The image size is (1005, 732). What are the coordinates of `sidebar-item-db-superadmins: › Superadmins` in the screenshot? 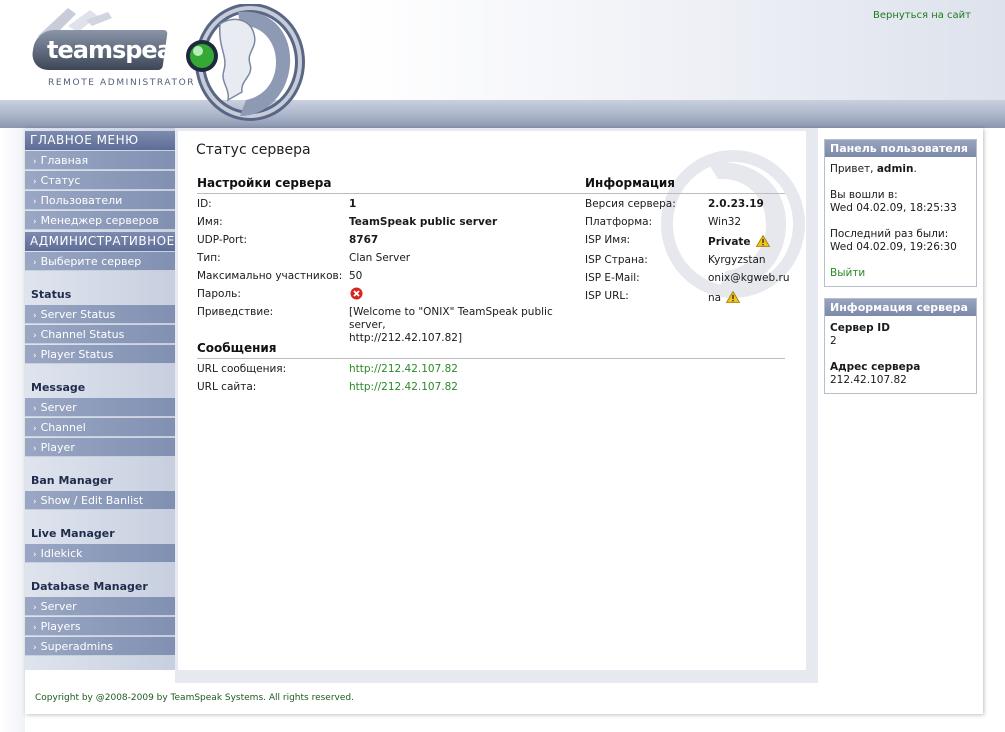 It's located at (100, 646).